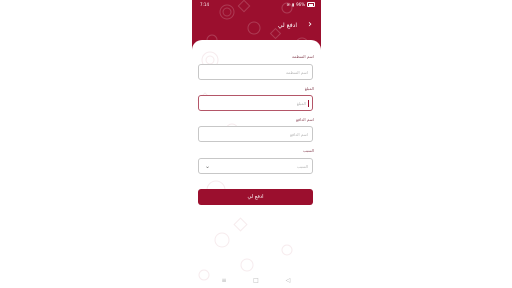 The height and width of the screenshot is (288, 512). What do you see at coordinates (255, 103) in the screenshot?
I see `amount-input: المبلغ` at bounding box center [255, 103].